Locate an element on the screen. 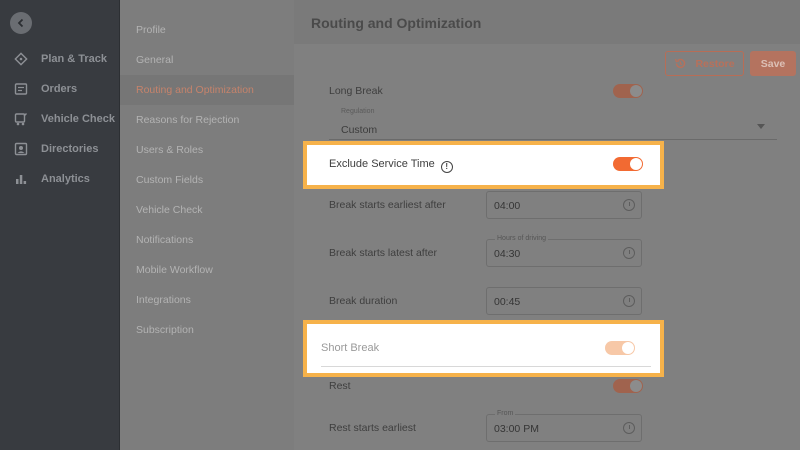 This screenshot has width=800, height=450. menu-item-vehicle-check: Vehicle Check is located at coordinates (207, 210).